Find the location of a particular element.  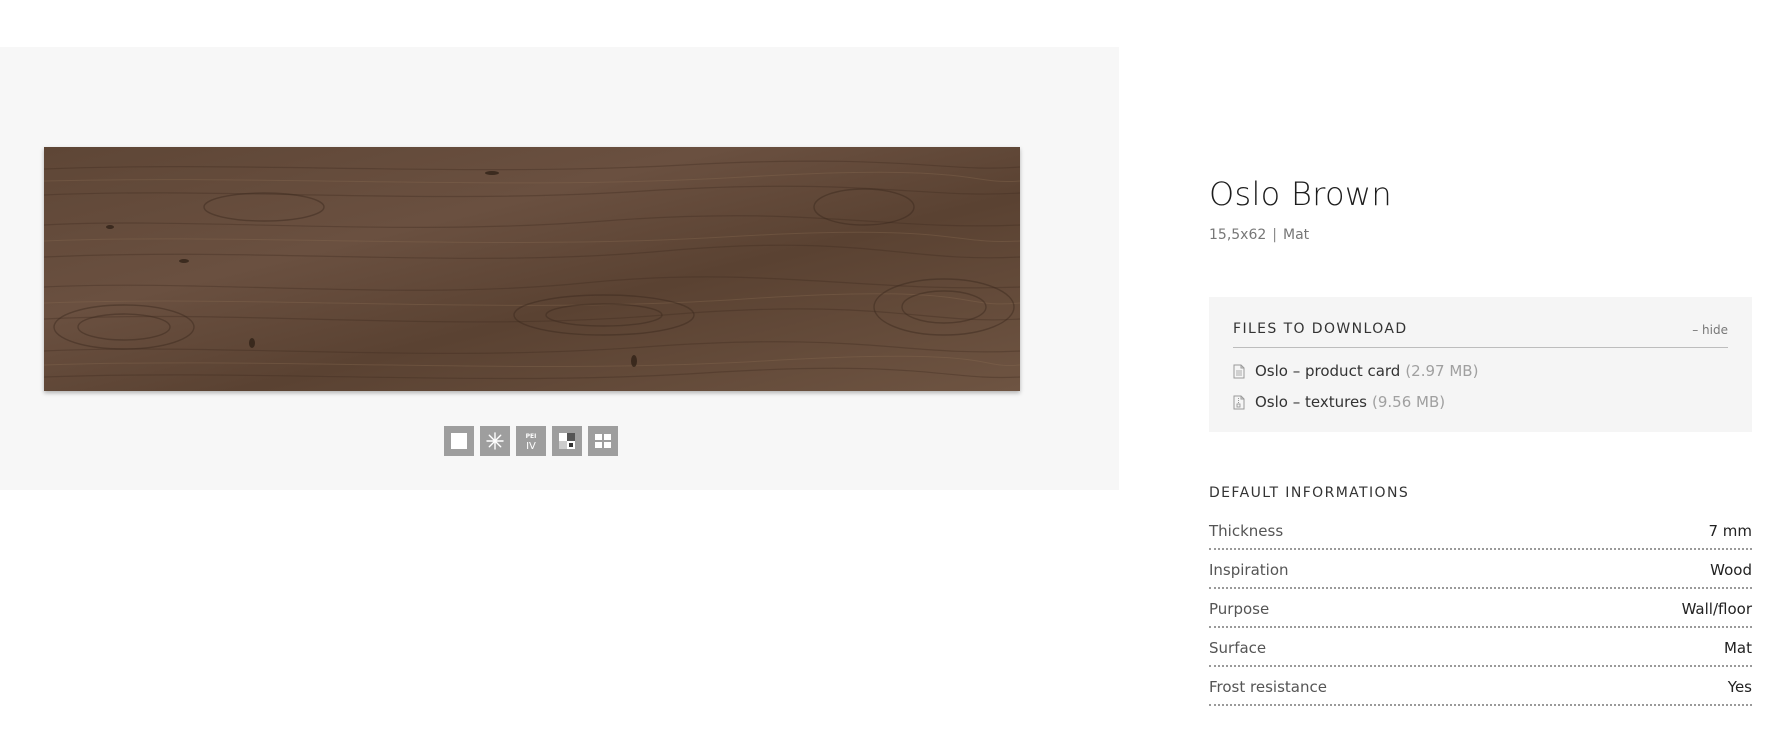

spec-value: Yes is located at coordinates (1739, 687).